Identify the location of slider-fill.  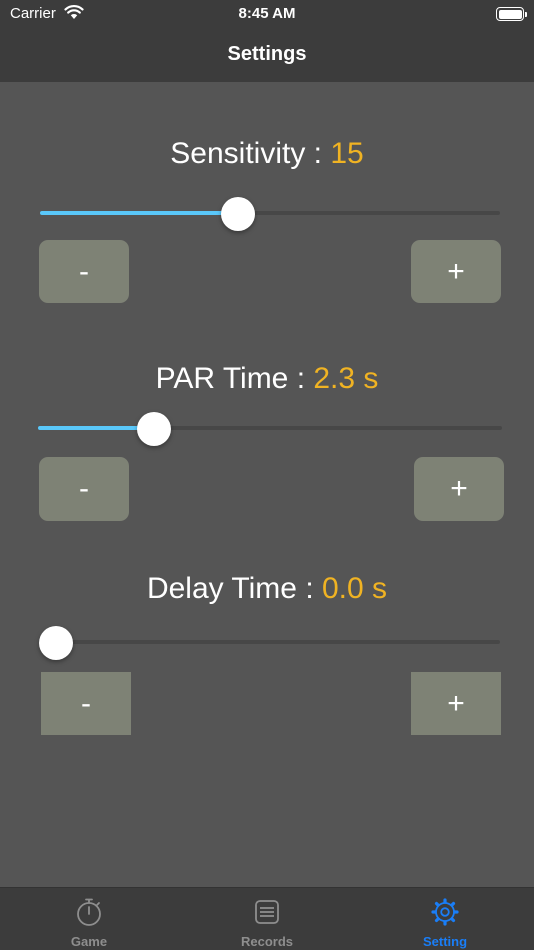
(139, 213).